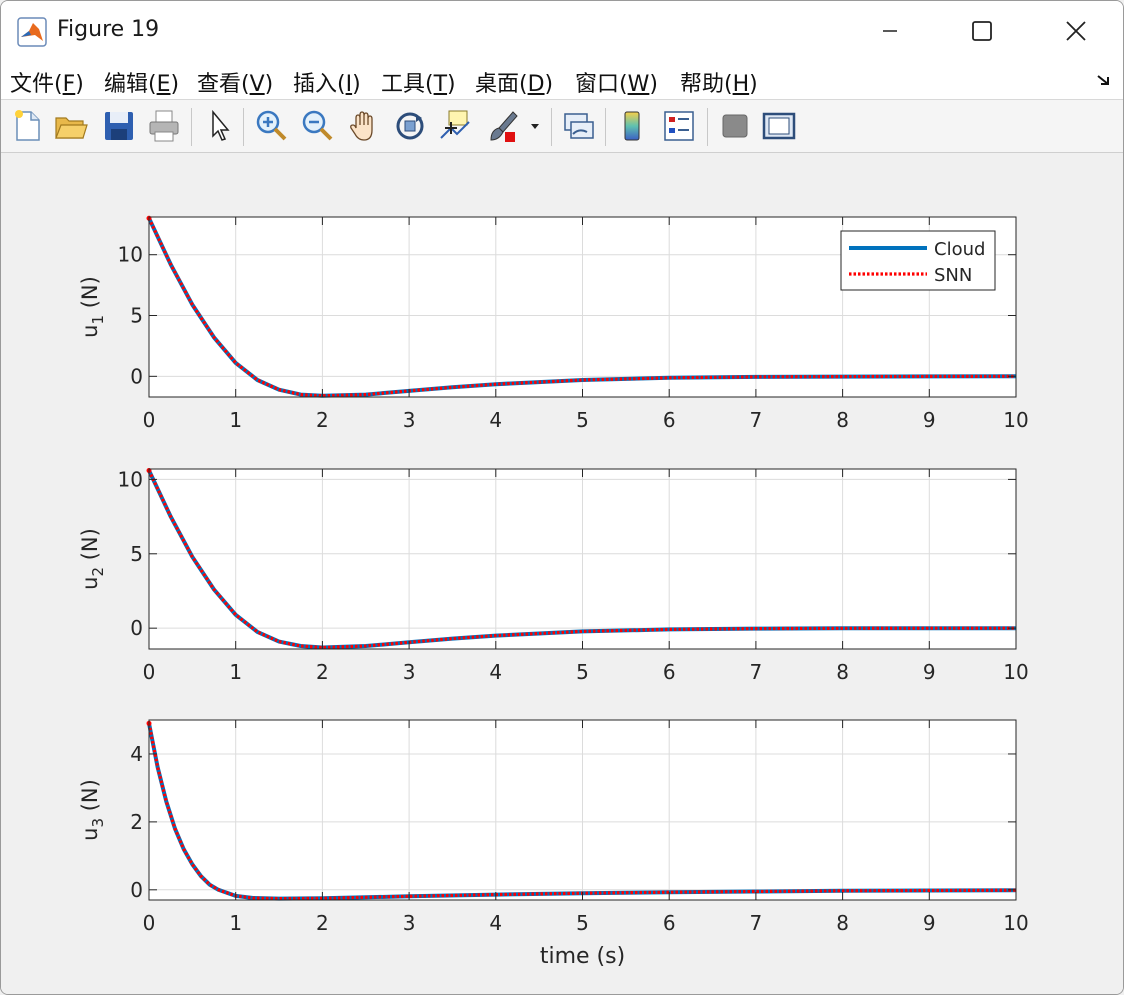 Image resolution: width=1124 pixels, height=995 pixels. I want to click on legend-label-cloud: Cloud, so click(959, 249).